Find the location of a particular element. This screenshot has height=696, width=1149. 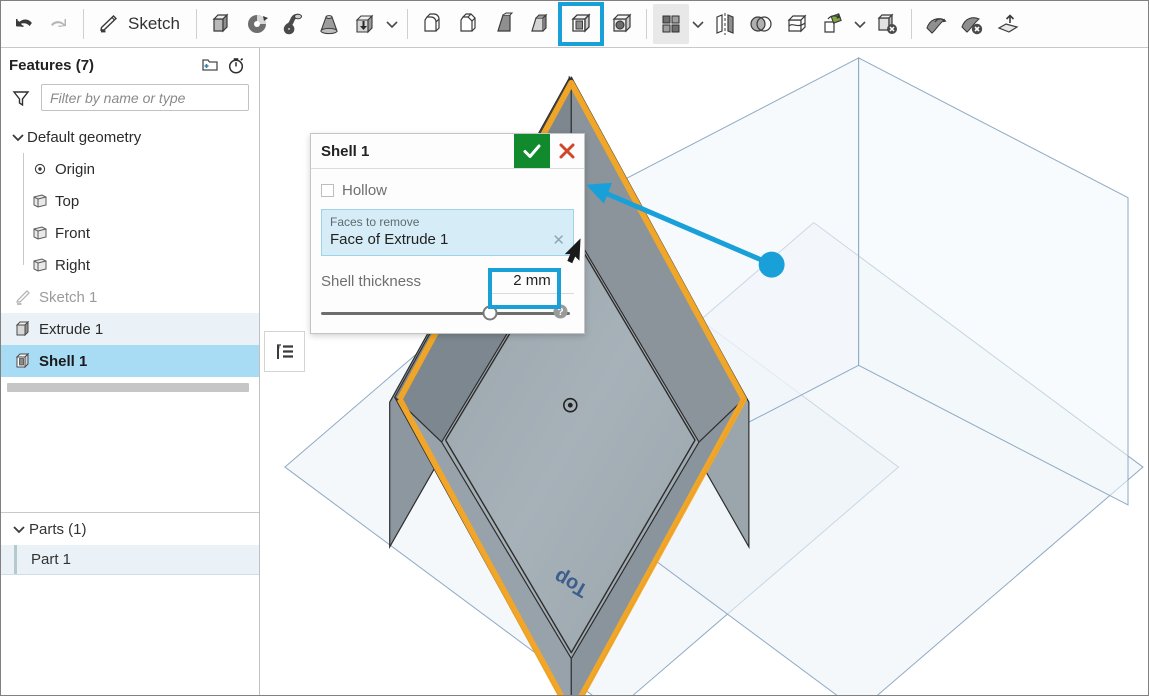

transform-dropdown-chevron is located at coordinates (860, 24).